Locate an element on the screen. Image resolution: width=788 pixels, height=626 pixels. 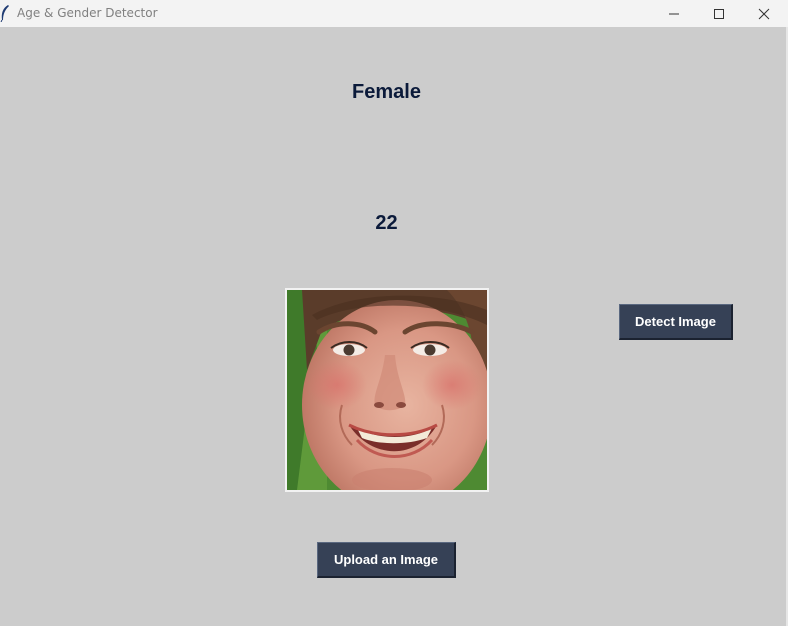
minimize-icon is located at coordinates (673, 13).